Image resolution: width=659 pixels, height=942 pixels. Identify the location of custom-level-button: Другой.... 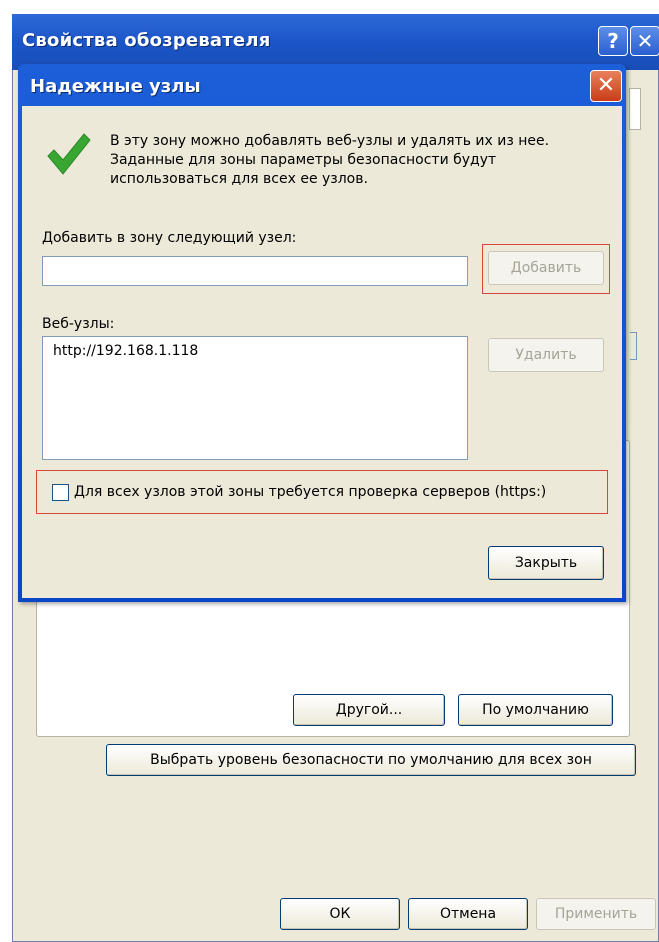
(369, 710).